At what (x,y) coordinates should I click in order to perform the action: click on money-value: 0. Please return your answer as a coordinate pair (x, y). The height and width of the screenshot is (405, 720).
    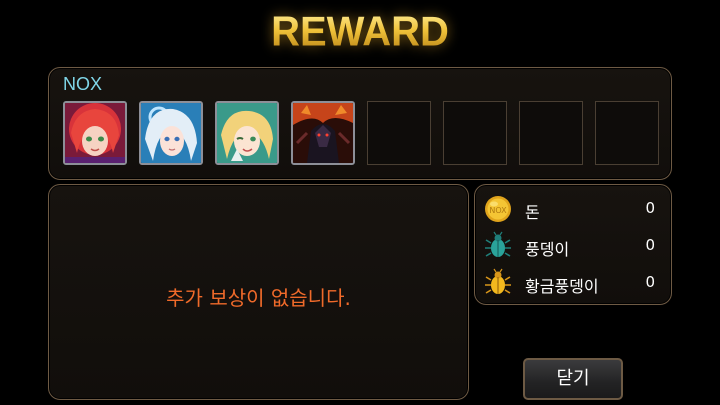
    Looking at the image, I should click on (650, 208).